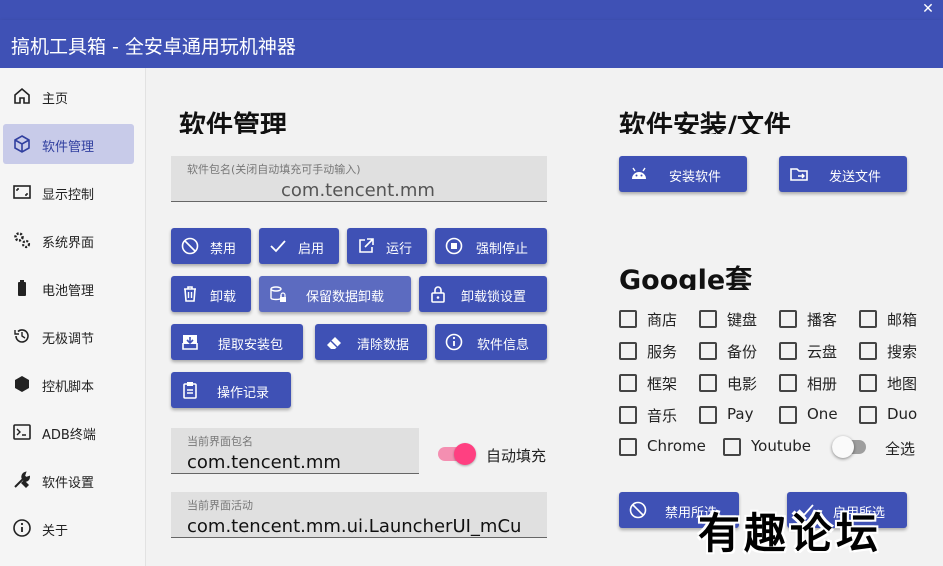  Describe the element at coordinates (471, 44) in the screenshot. I see `app-bar: 搞机工具箱 - 全安卓通用玩机神器` at that location.